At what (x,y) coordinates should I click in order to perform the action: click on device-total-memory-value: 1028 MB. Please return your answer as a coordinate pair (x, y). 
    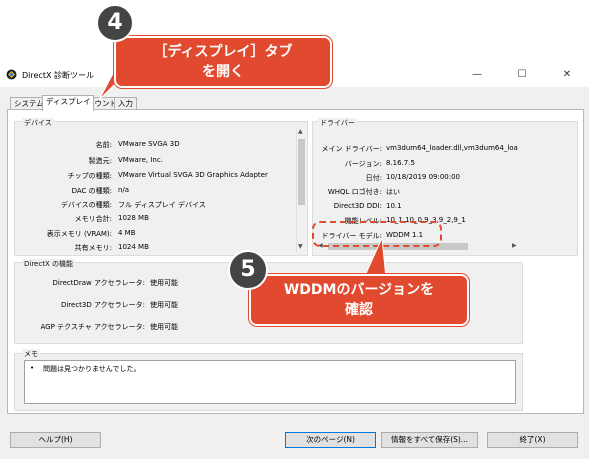
    Looking at the image, I should click on (133, 218).